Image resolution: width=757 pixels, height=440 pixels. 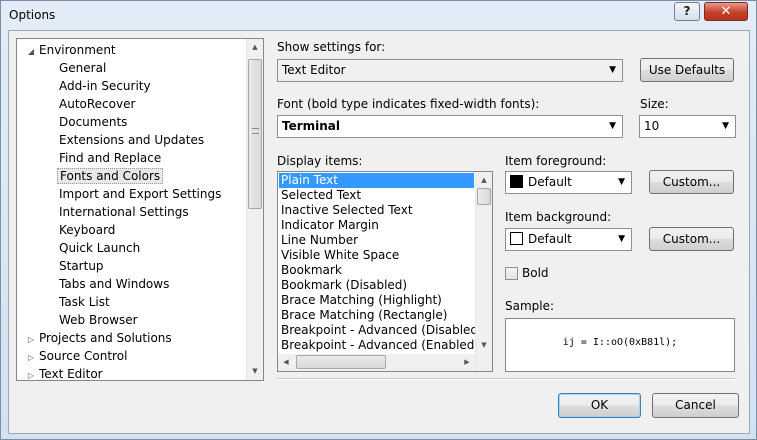 I want to click on tree-item: Keyboard, so click(x=87, y=230).